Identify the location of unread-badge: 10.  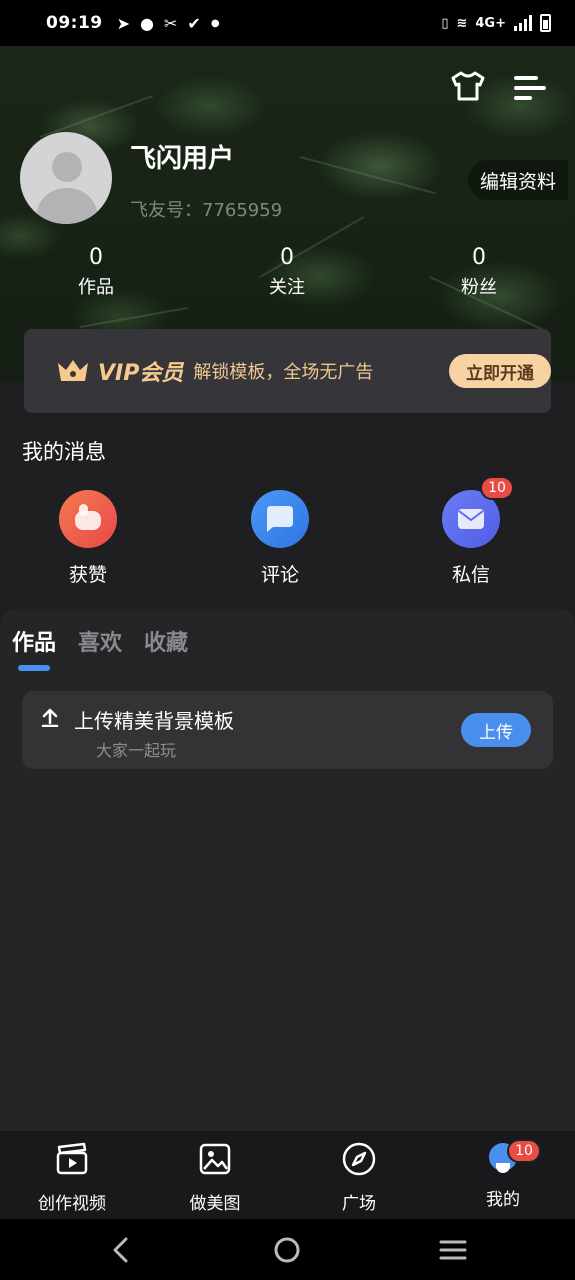
(497, 488).